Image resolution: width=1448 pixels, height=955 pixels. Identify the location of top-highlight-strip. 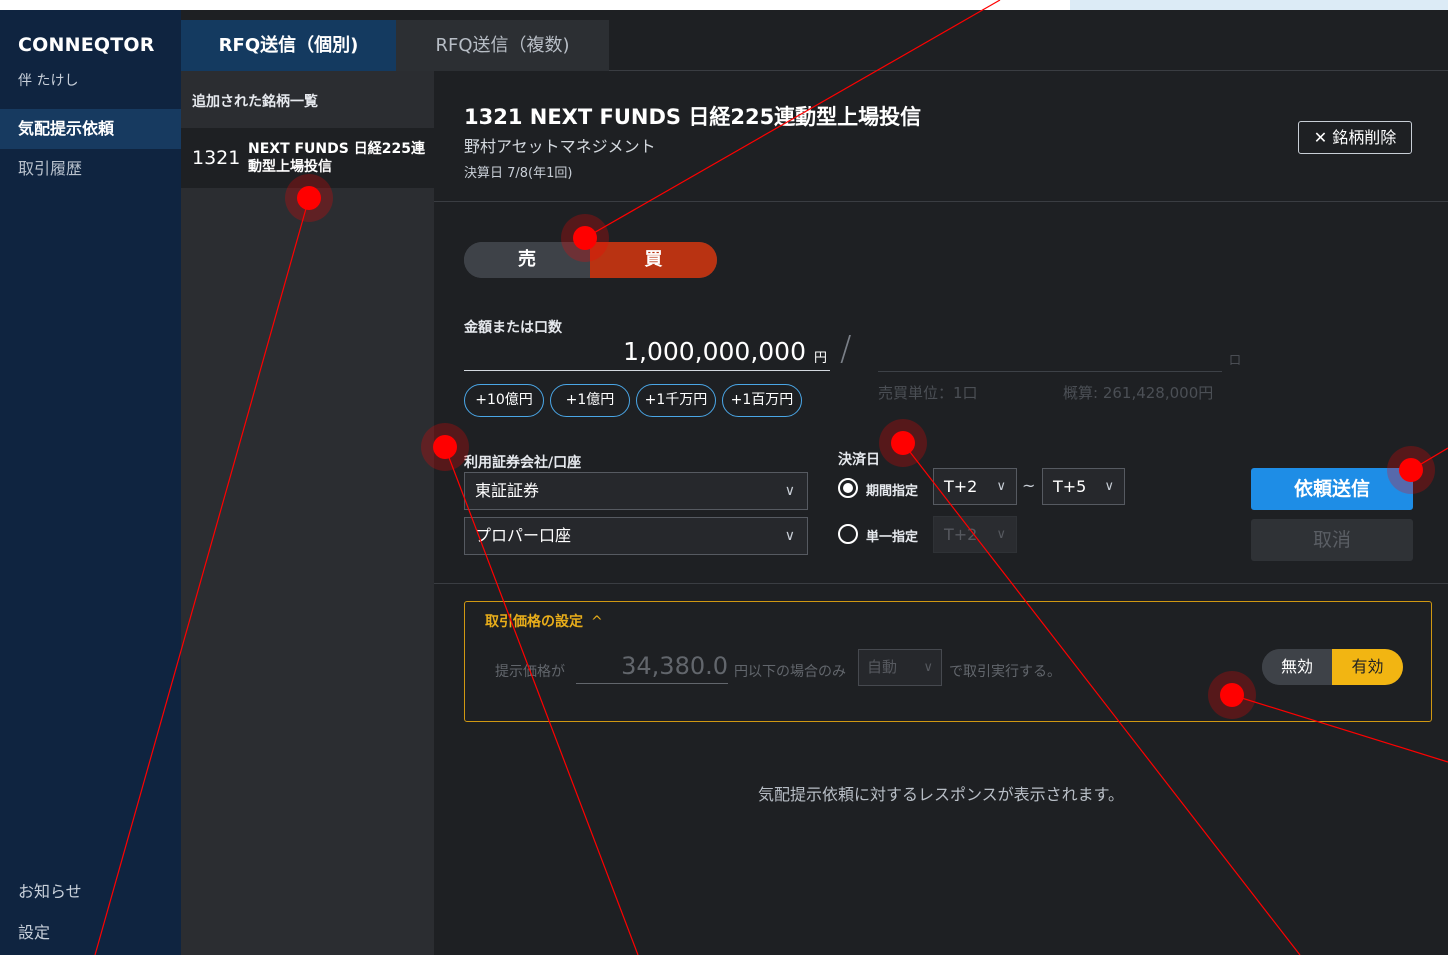
(1259, 5).